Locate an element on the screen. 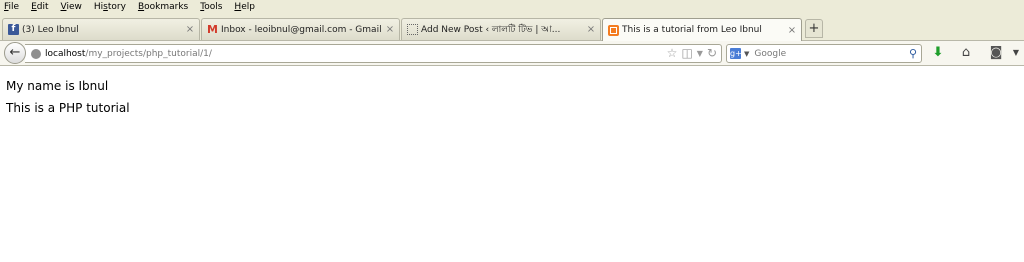 This screenshot has width=1024, height=262. pocket-save-icon: ◙ is located at coordinates (996, 53).